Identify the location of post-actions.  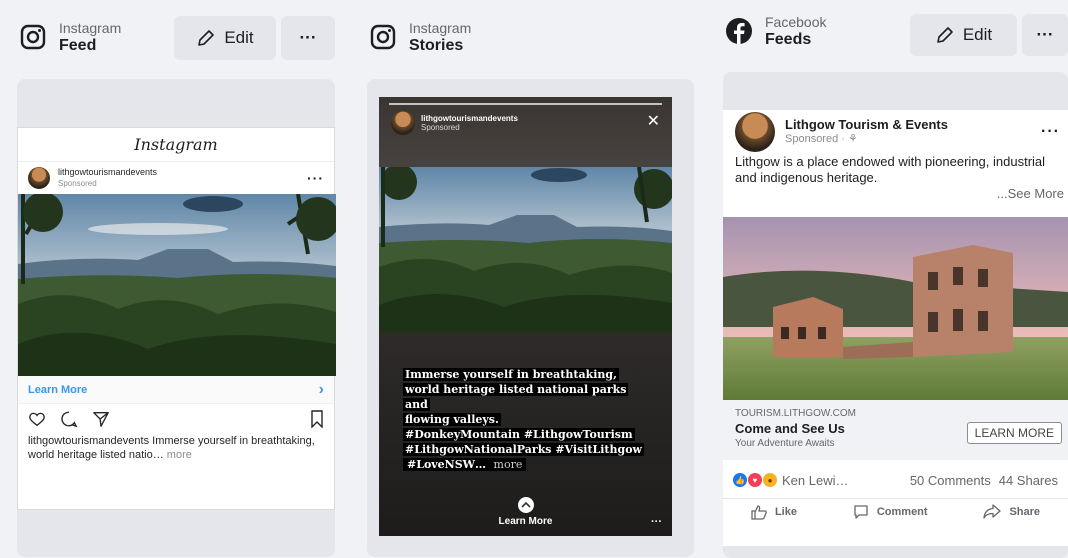
(176, 419).